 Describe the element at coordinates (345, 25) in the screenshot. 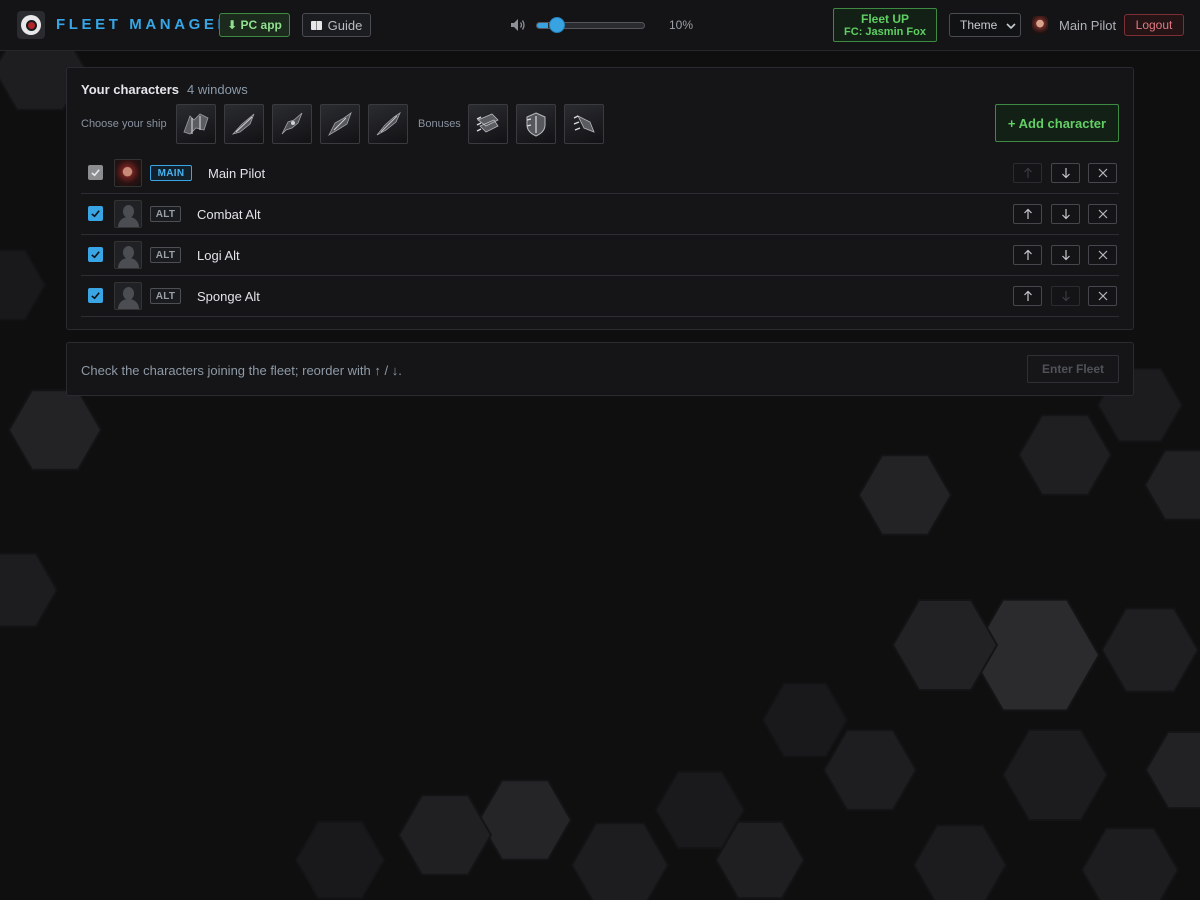

I see `guide-label: Guide` at that location.